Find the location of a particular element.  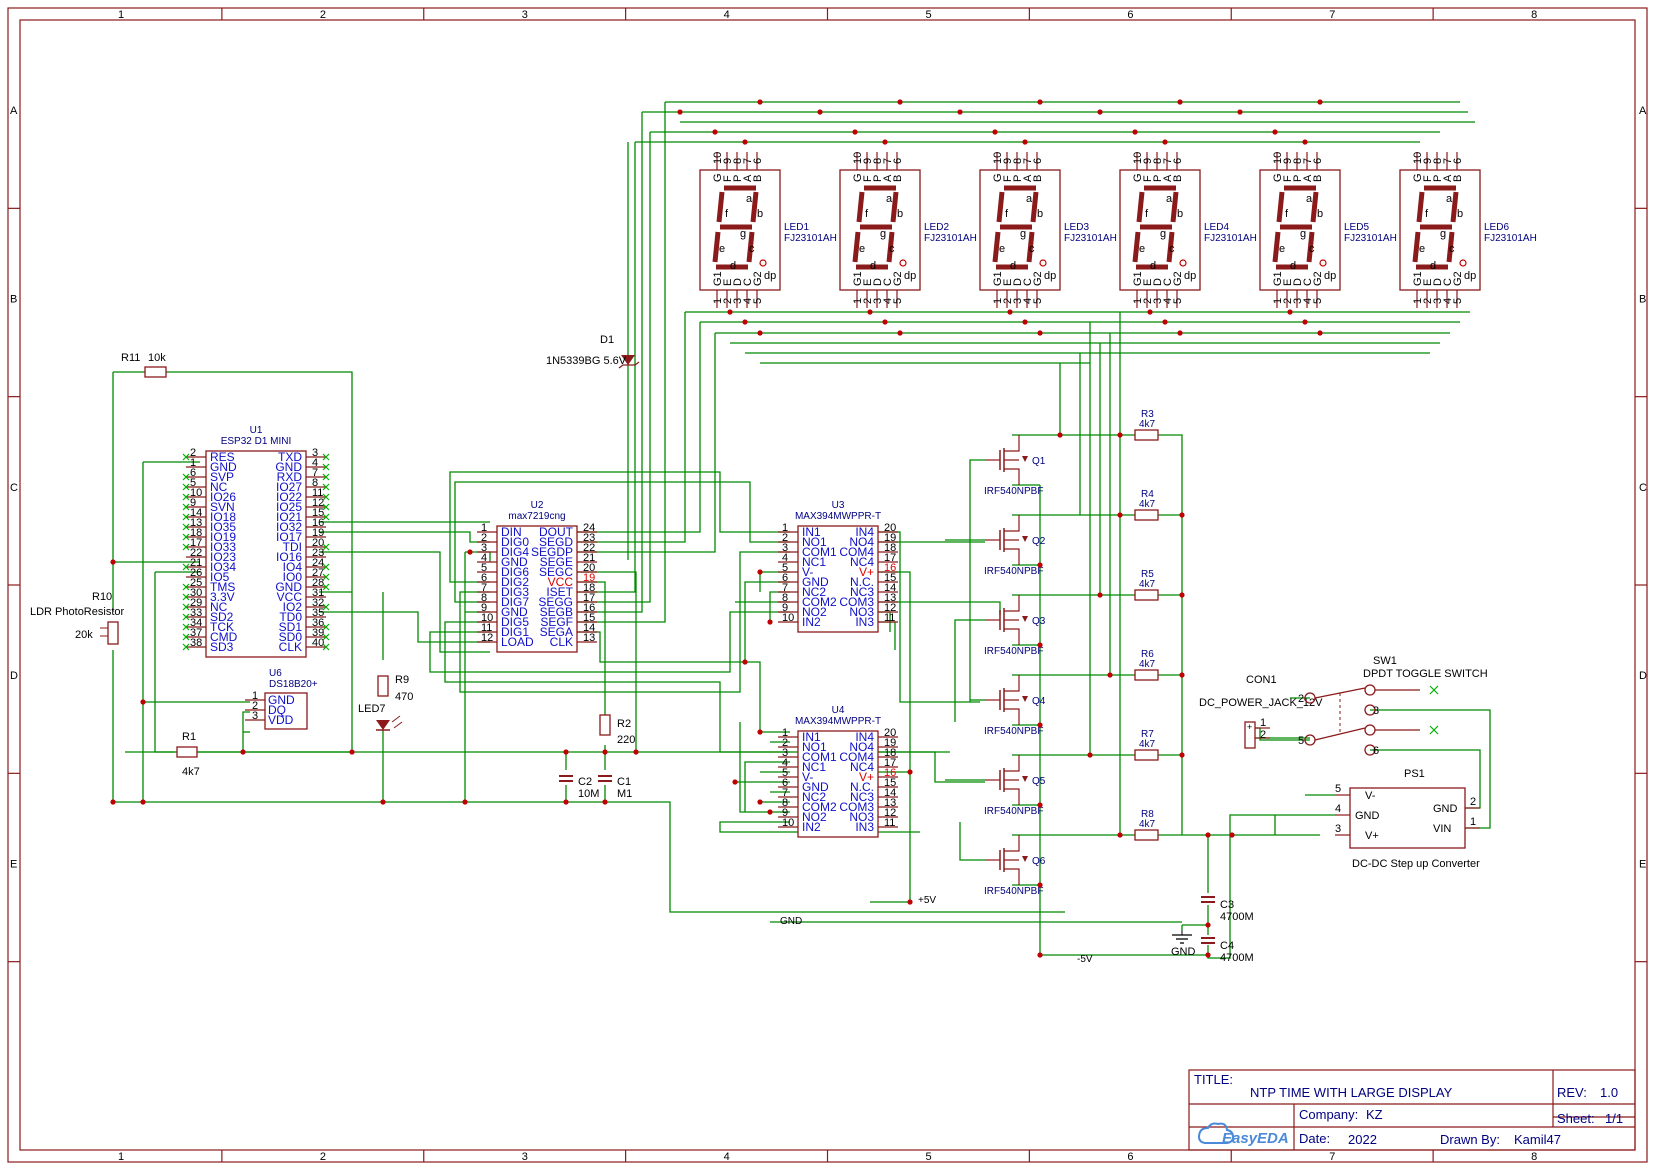

mosfet-ref: Q2 is located at coordinates (1039, 541).